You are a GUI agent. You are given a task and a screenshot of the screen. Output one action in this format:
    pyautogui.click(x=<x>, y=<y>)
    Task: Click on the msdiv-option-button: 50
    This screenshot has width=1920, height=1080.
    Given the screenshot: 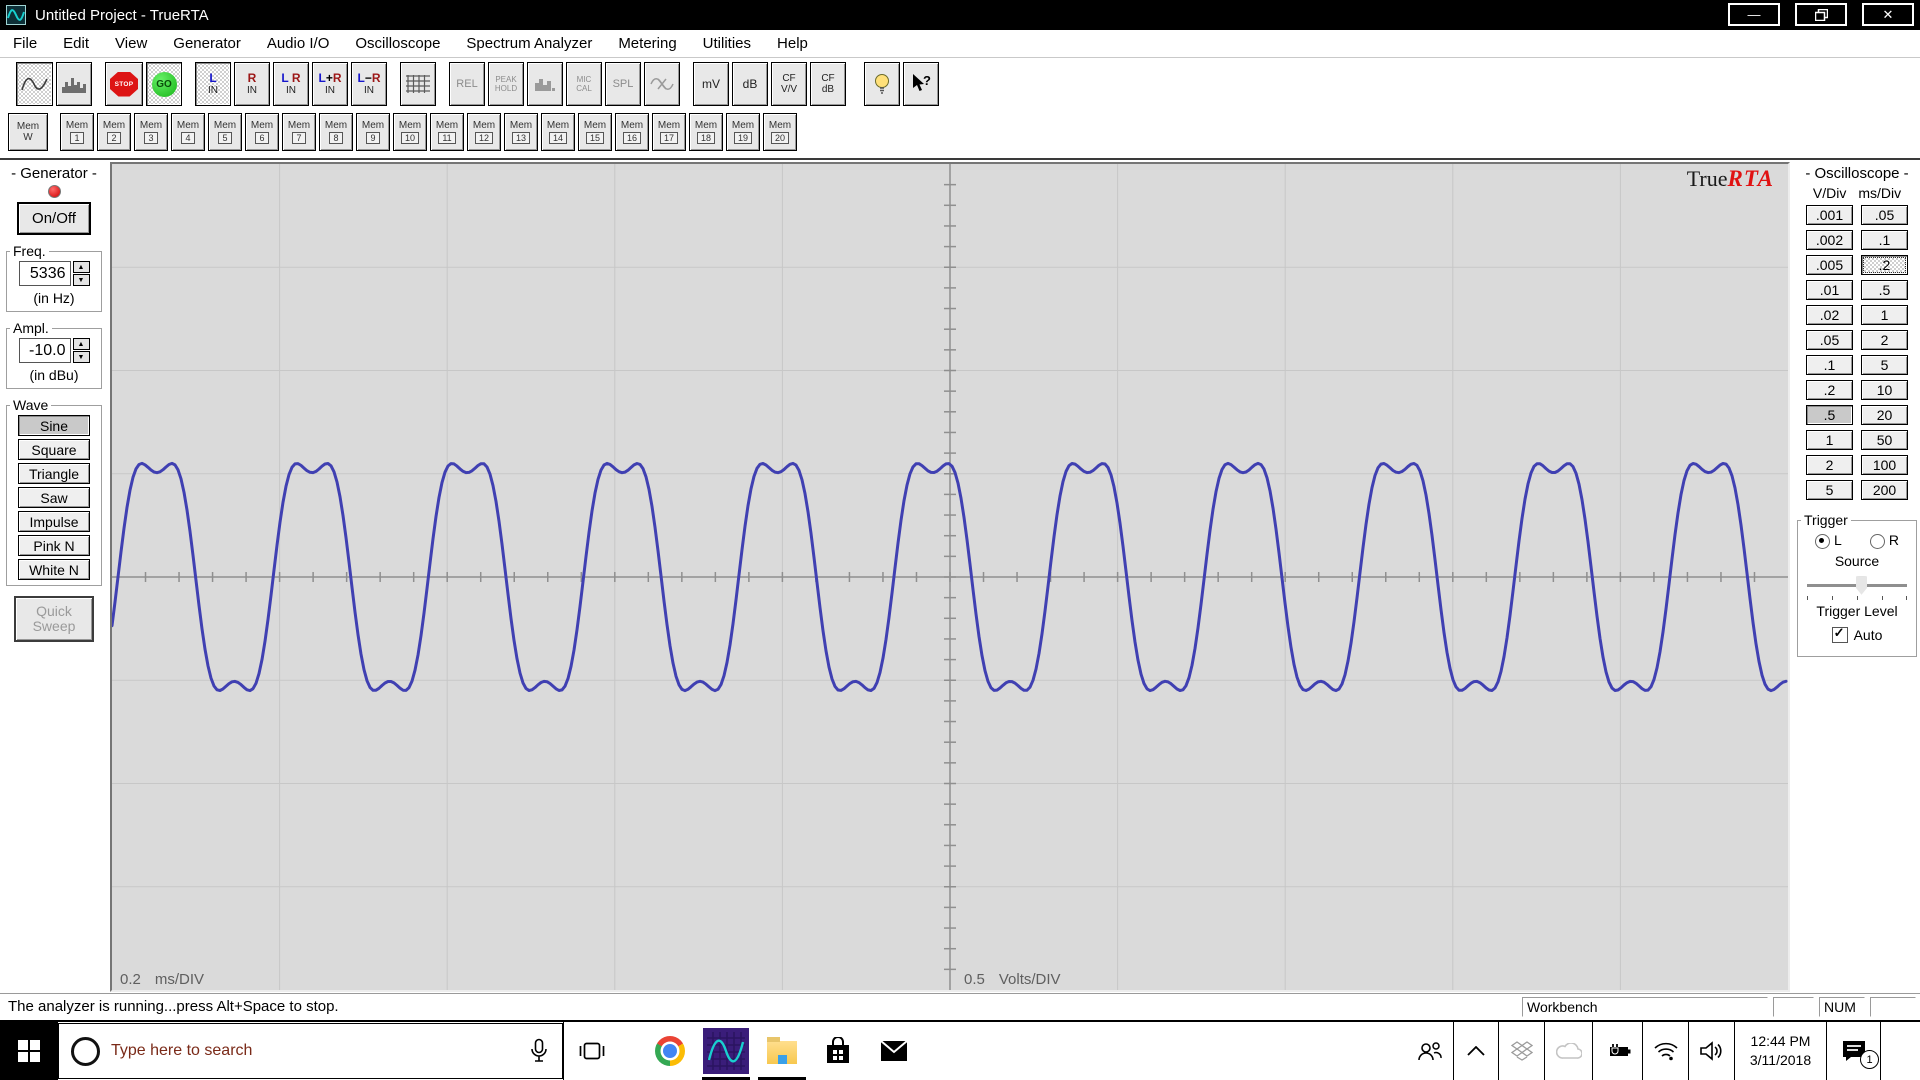 What is the action you would take?
    pyautogui.click(x=1884, y=440)
    